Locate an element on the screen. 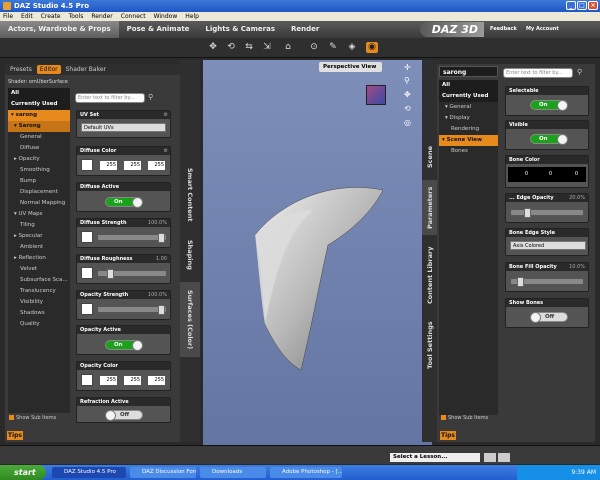 The image size is (600, 480). universal-tool-icon: ✥ is located at coordinates (213, 47).